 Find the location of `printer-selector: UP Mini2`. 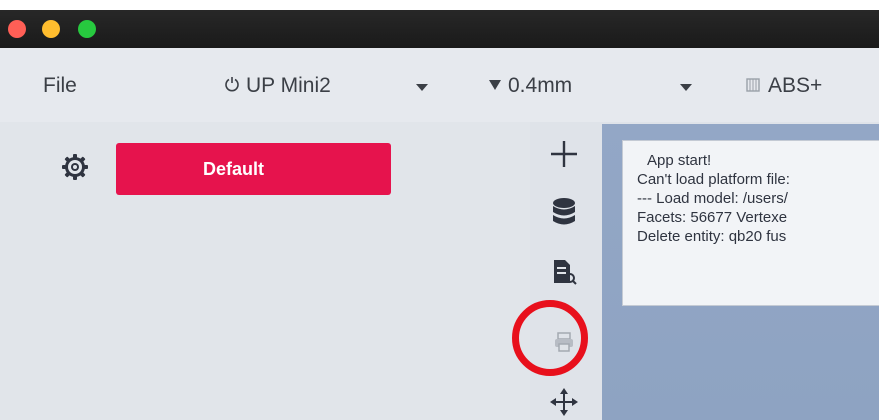

printer-selector: UP Mini2 is located at coordinates (277, 86).